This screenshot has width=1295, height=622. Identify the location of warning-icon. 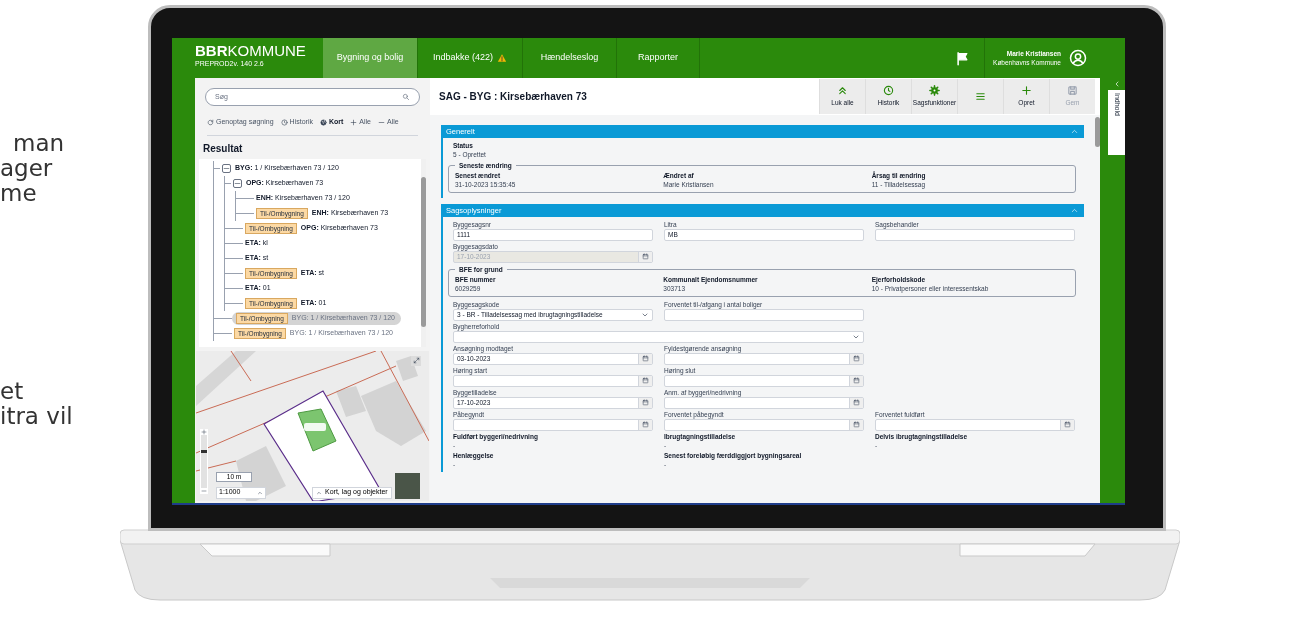
(502, 58).